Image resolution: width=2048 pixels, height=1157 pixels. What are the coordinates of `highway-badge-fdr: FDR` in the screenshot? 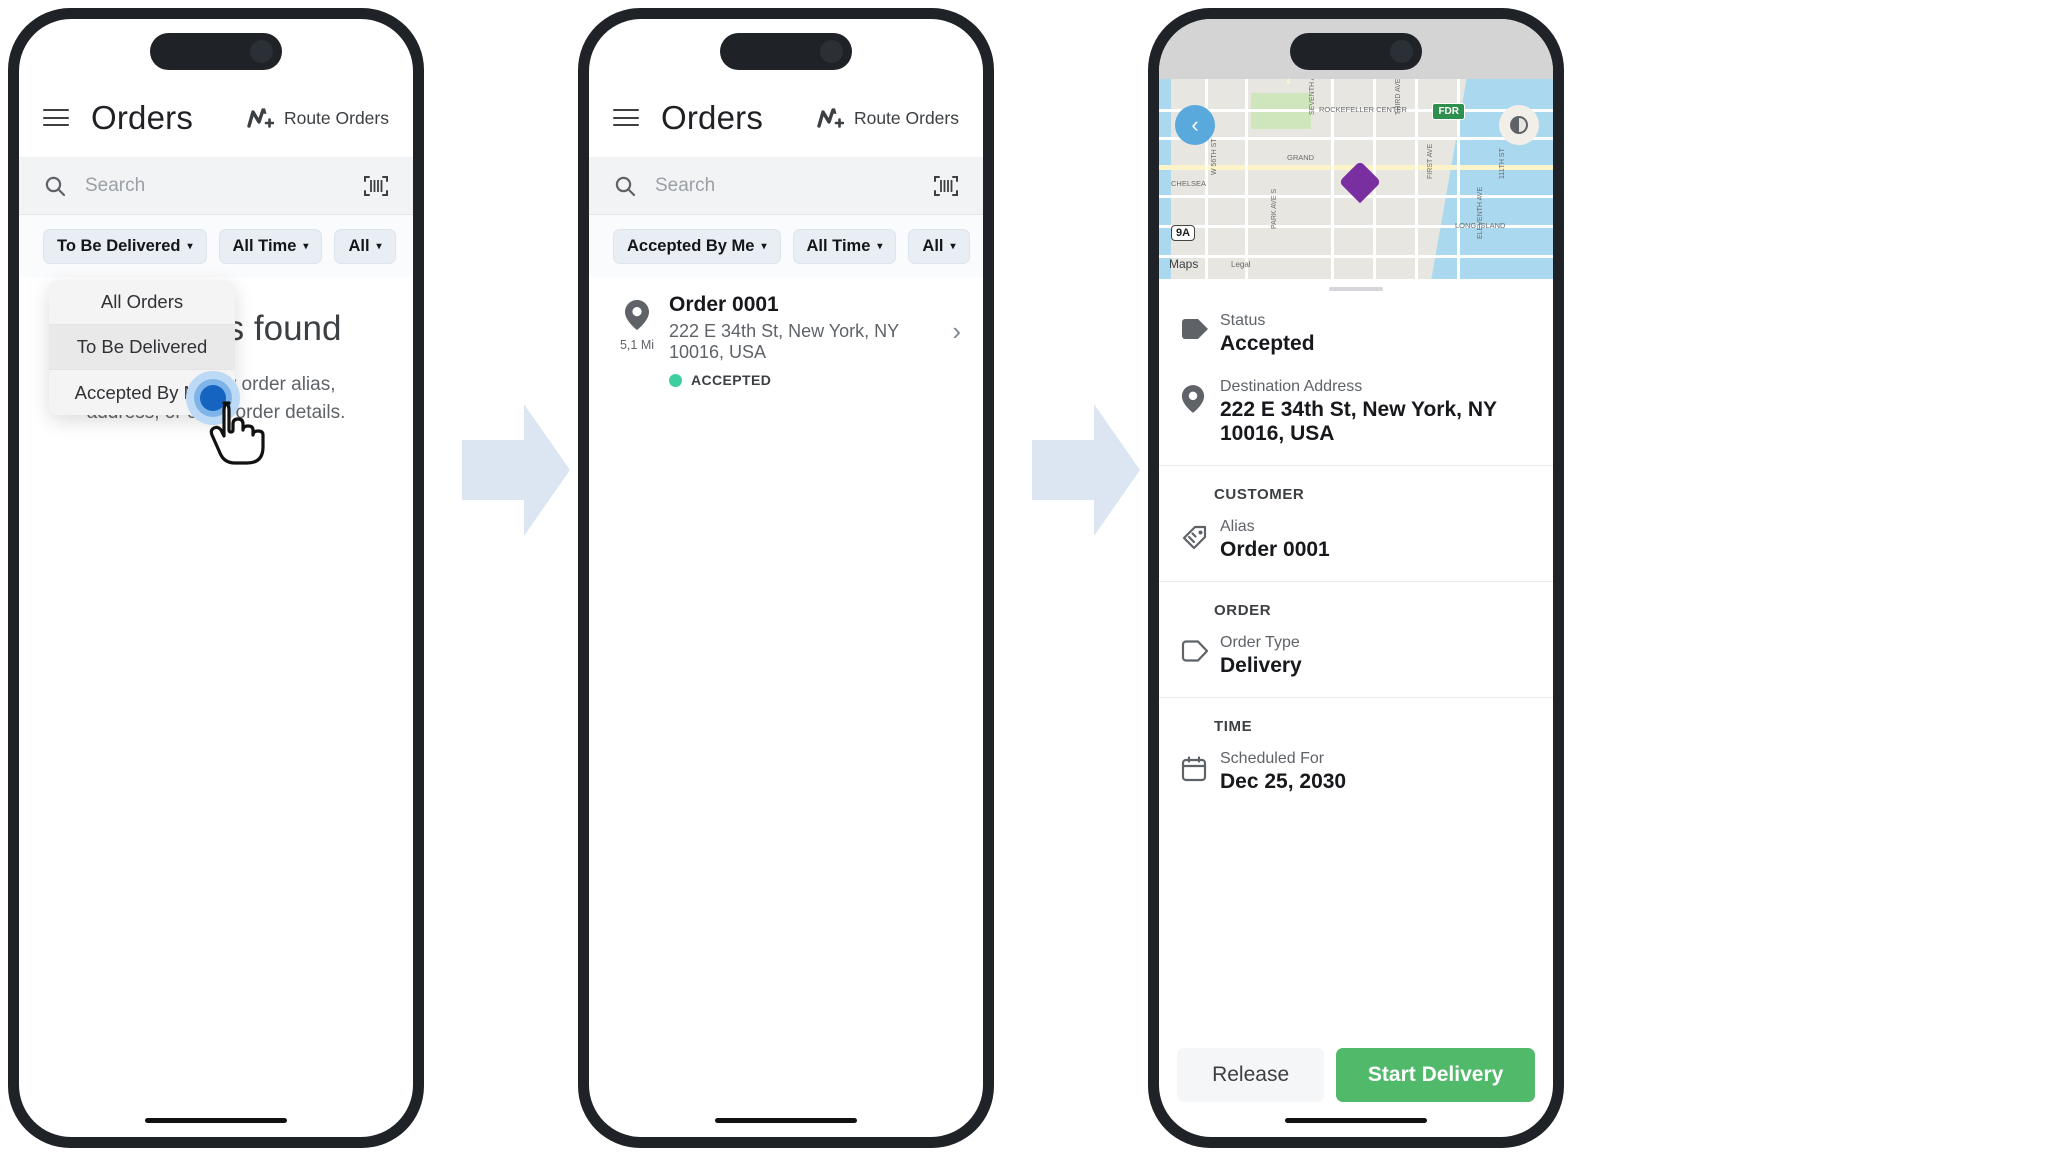 It's located at (1448, 111).